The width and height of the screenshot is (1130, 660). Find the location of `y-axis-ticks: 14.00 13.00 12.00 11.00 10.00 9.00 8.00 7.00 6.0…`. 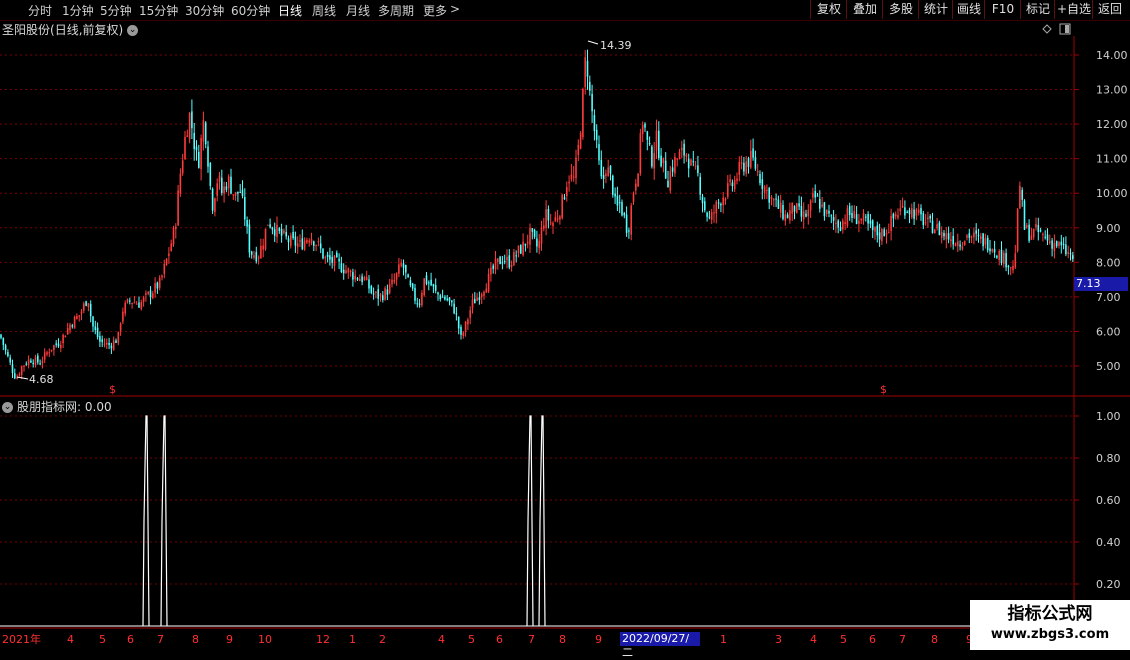

y-axis-ticks: 14.00 13.00 12.00 11.00 10.00 9.00 8.00 7.00 6.0… is located at coordinates (1101, 211).